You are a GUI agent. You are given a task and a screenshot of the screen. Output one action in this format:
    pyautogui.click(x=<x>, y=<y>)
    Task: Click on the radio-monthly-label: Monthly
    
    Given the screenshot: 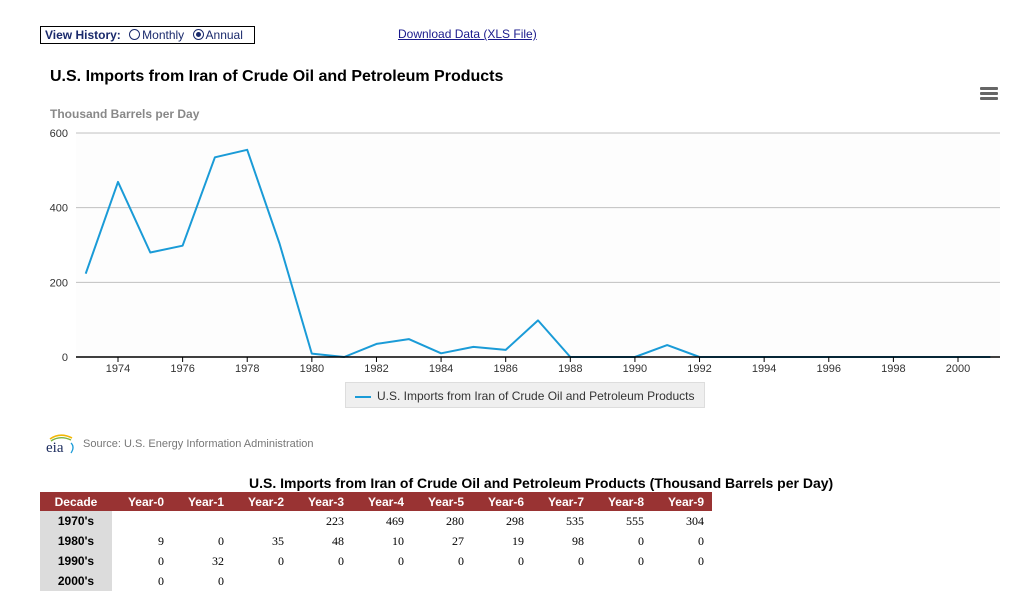 What is the action you would take?
    pyautogui.click(x=163, y=35)
    